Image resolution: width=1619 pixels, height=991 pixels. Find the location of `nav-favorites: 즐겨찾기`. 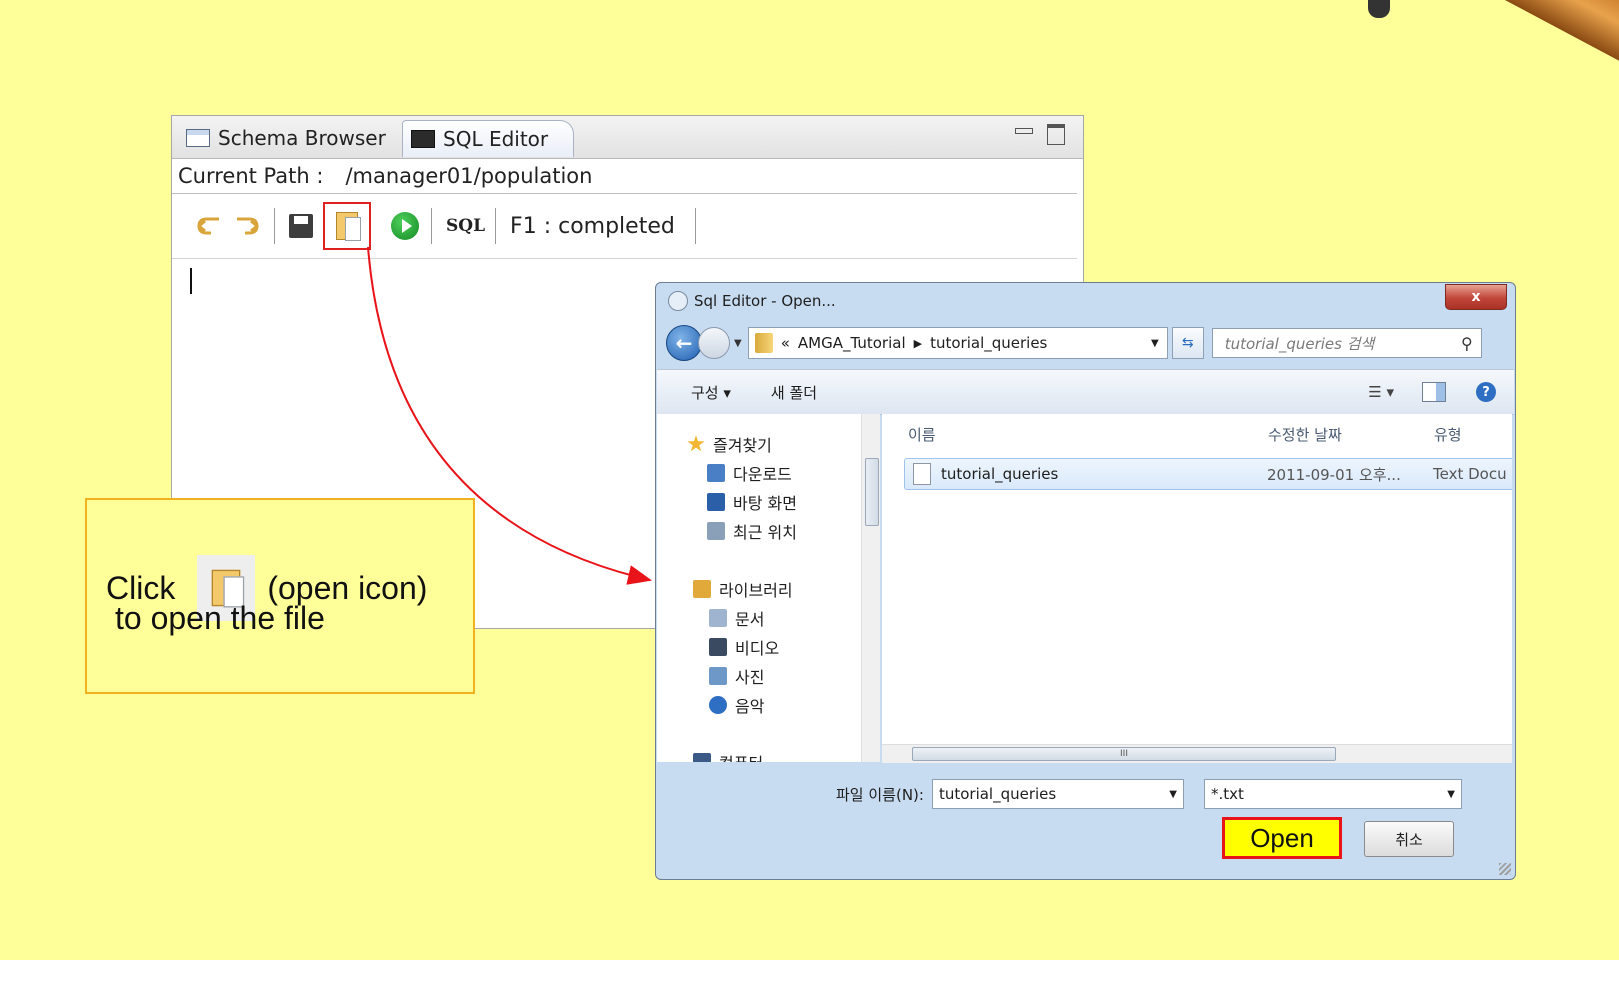

nav-favorites: 즐겨찾기 is located at coordinates (729, 444).